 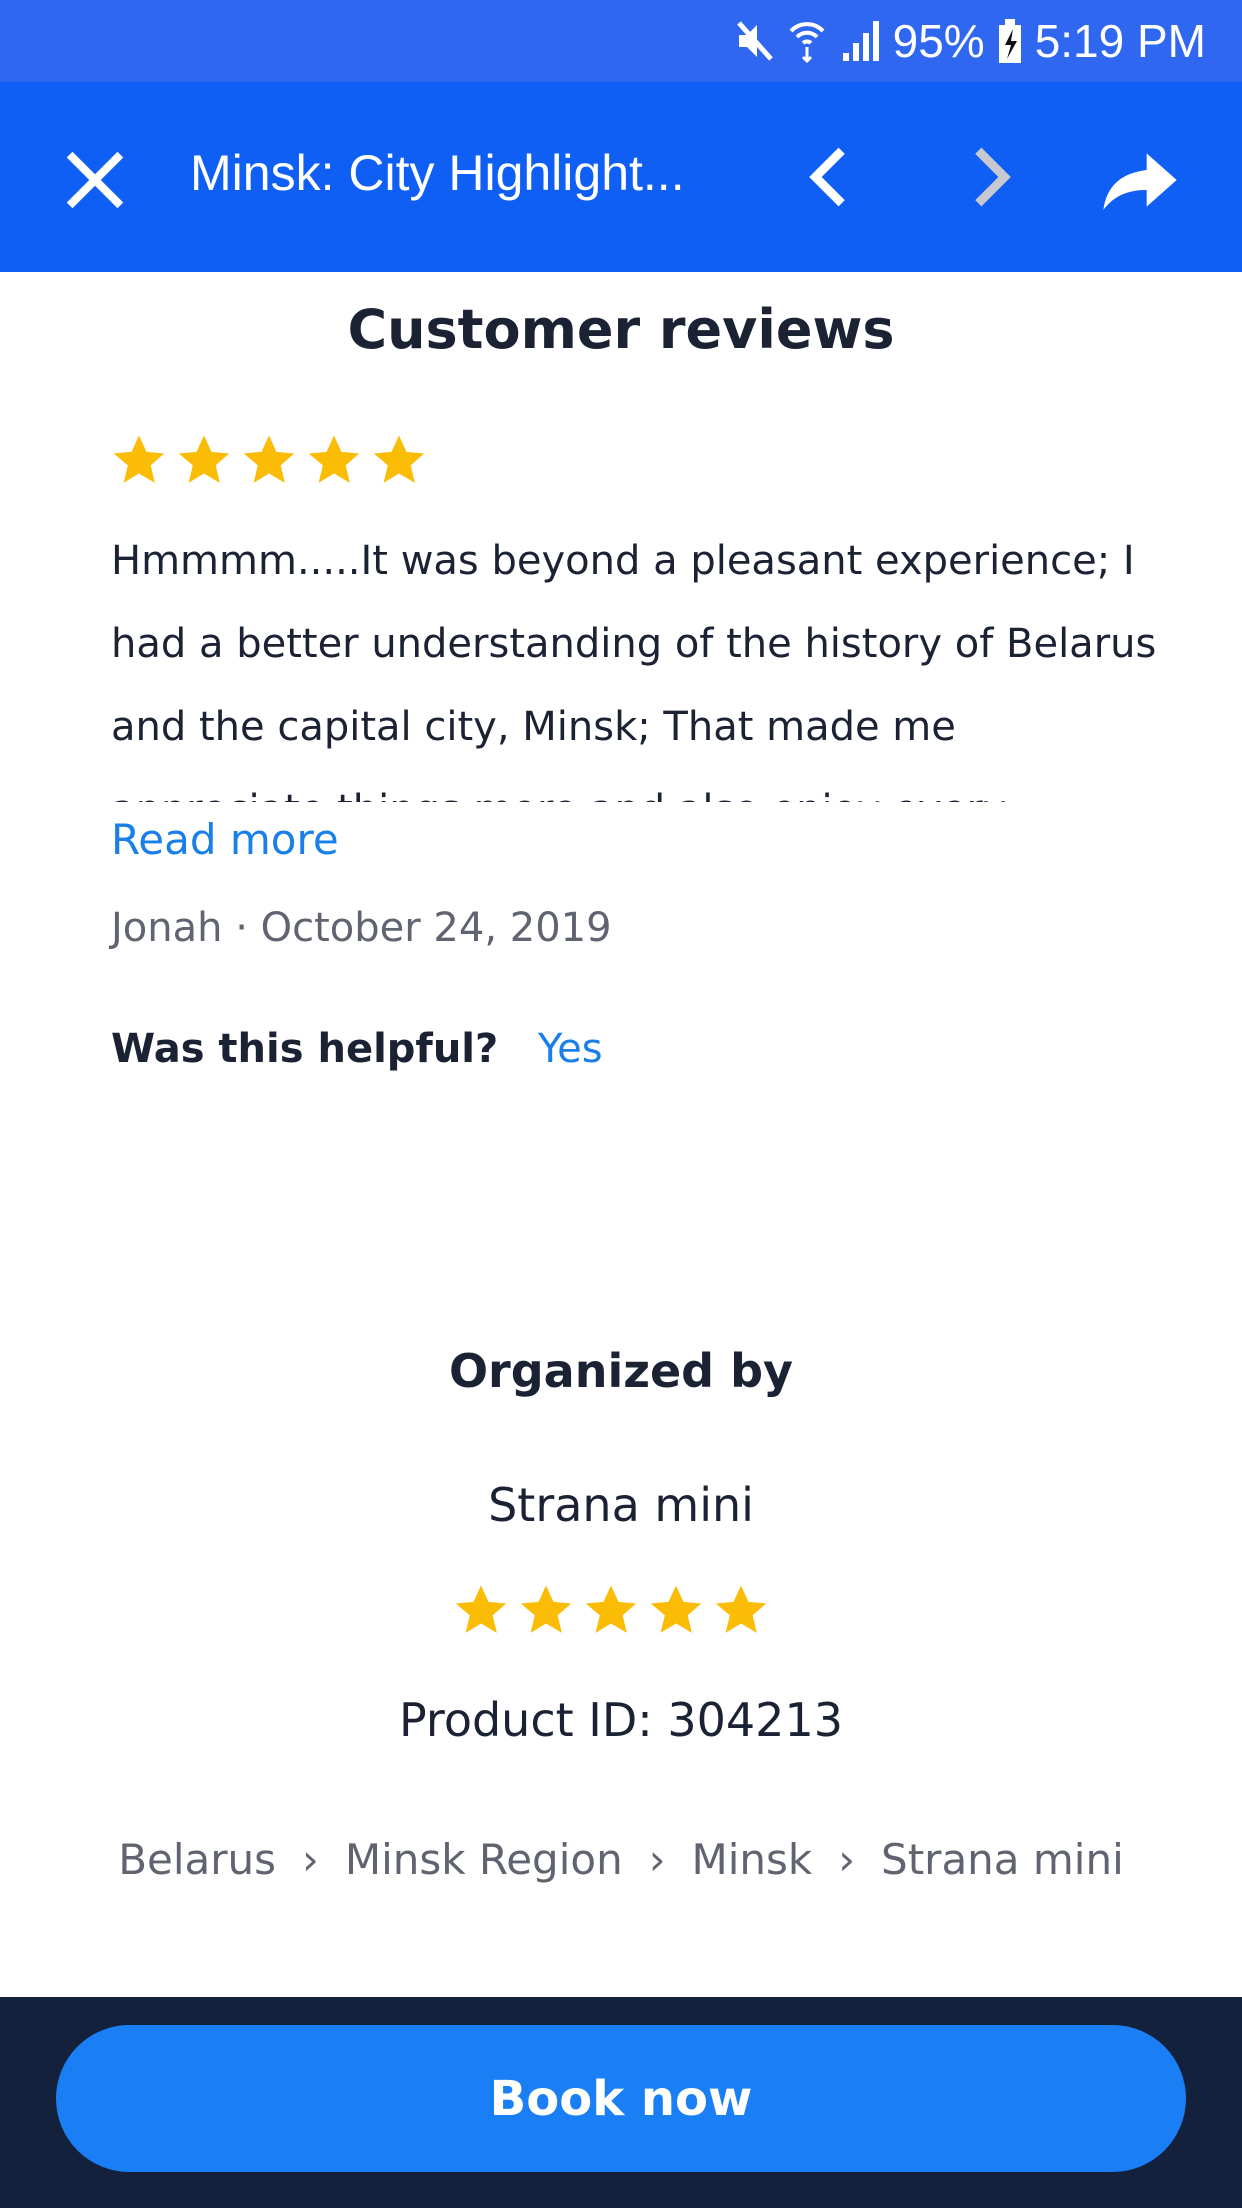 I want to click on review-meta: Jonah · October 24, 2019, so click(x=361, y=928).